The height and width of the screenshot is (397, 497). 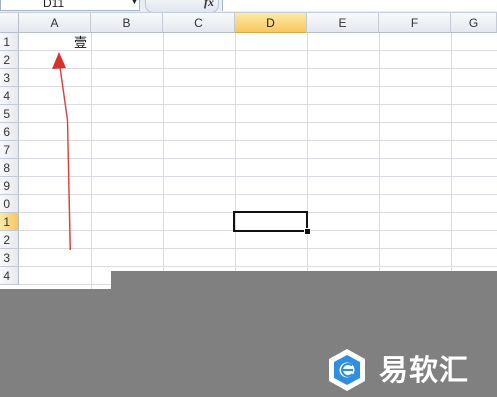 What do you see at coordinates (347, 370) in the screenshot?
I see `brand-logo-icon` at bounding box center [347, 370].